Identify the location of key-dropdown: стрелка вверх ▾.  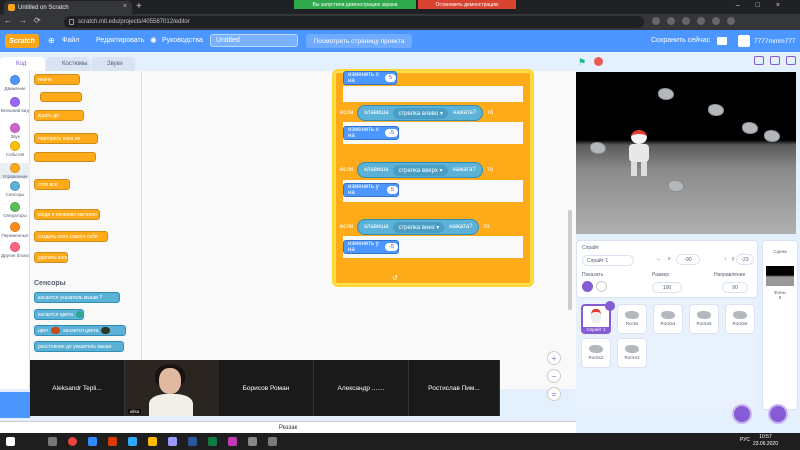
(420, 170).